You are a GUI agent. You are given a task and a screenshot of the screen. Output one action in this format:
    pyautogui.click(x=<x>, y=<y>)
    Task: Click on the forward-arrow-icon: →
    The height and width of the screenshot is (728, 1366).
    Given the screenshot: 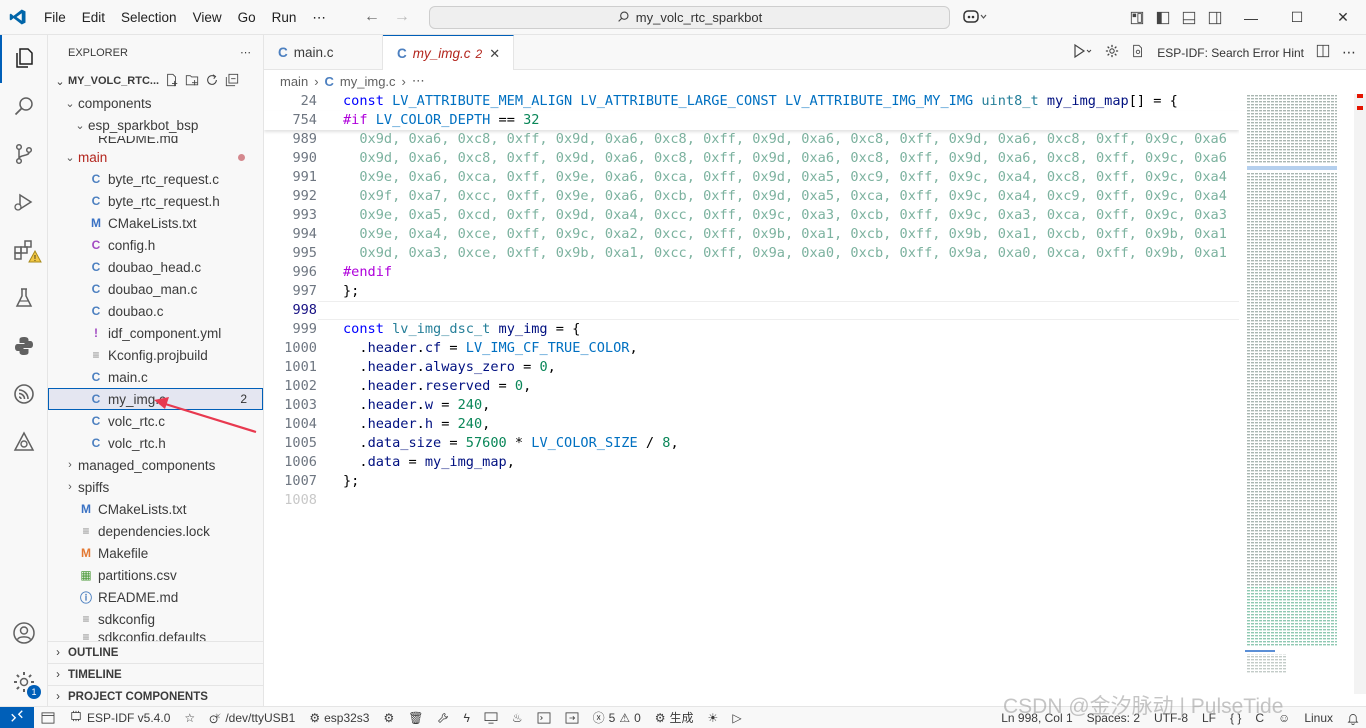 What is the action you would take?
    pyautogui.click(x=402, y=17)
    